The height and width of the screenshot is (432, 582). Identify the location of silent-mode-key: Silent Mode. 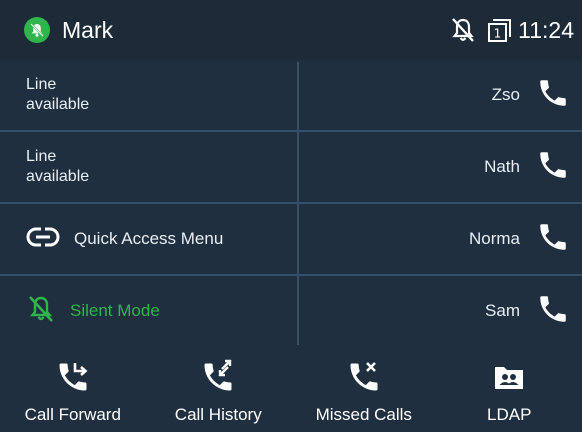
(148, 310).